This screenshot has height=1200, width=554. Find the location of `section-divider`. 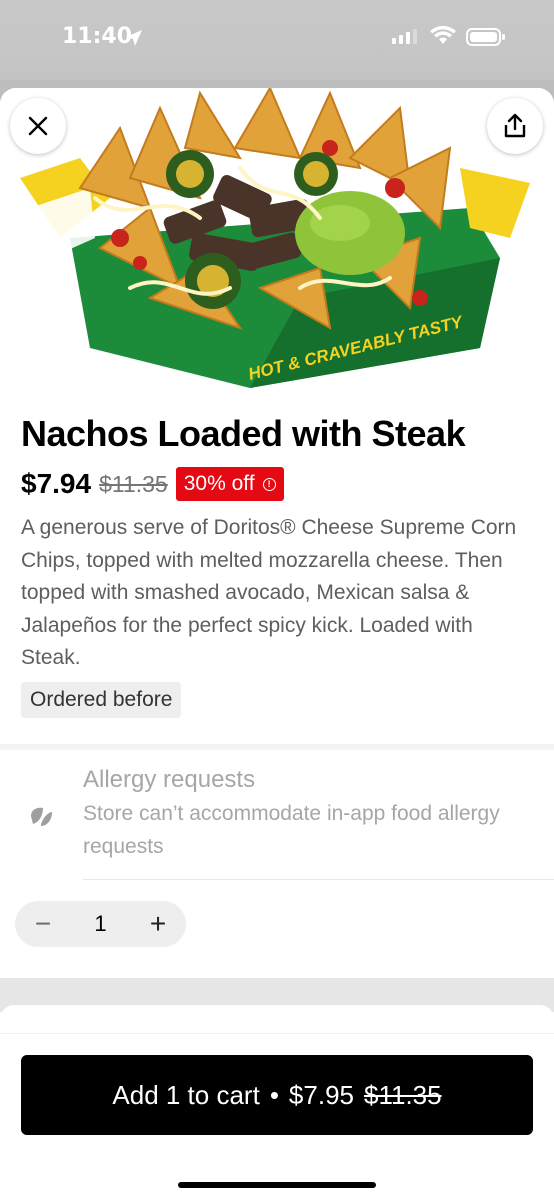

section-divider is located at coordinates (277, 747).